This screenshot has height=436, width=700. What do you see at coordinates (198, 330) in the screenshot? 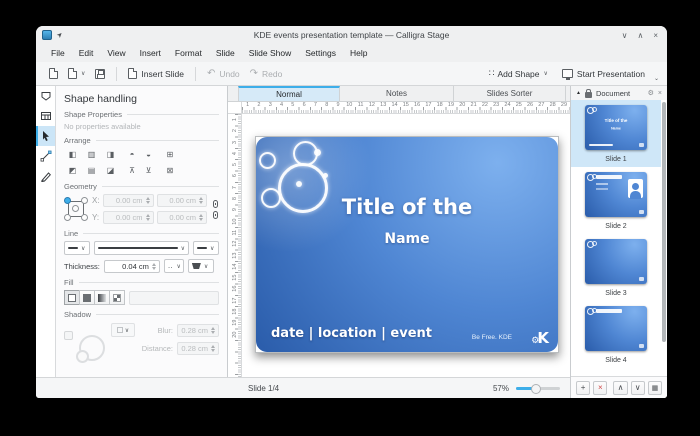
I see `blur-field: 0.28 cm` at bounding box center [198, 330].